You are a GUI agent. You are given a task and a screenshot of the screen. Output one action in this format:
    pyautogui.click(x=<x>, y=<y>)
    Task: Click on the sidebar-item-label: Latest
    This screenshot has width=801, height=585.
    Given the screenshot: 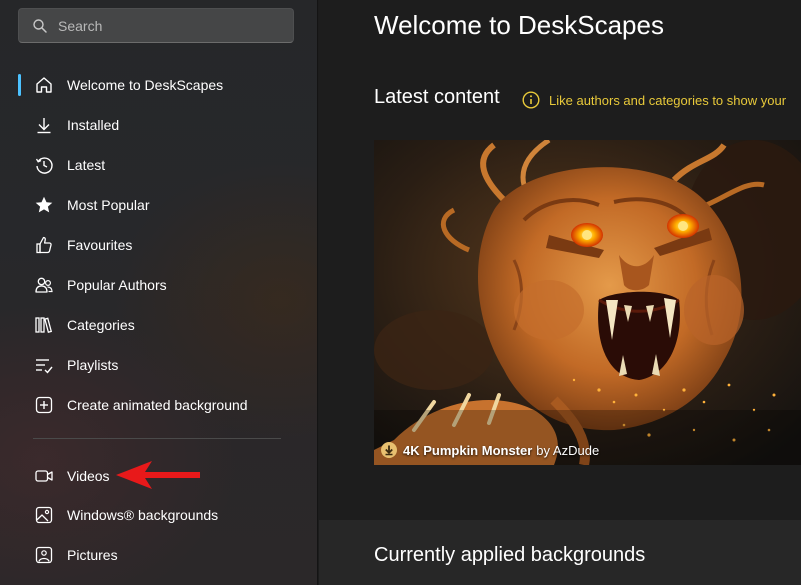 What is the action you would take?
    pyautogui.click(x=86, y=165)
    